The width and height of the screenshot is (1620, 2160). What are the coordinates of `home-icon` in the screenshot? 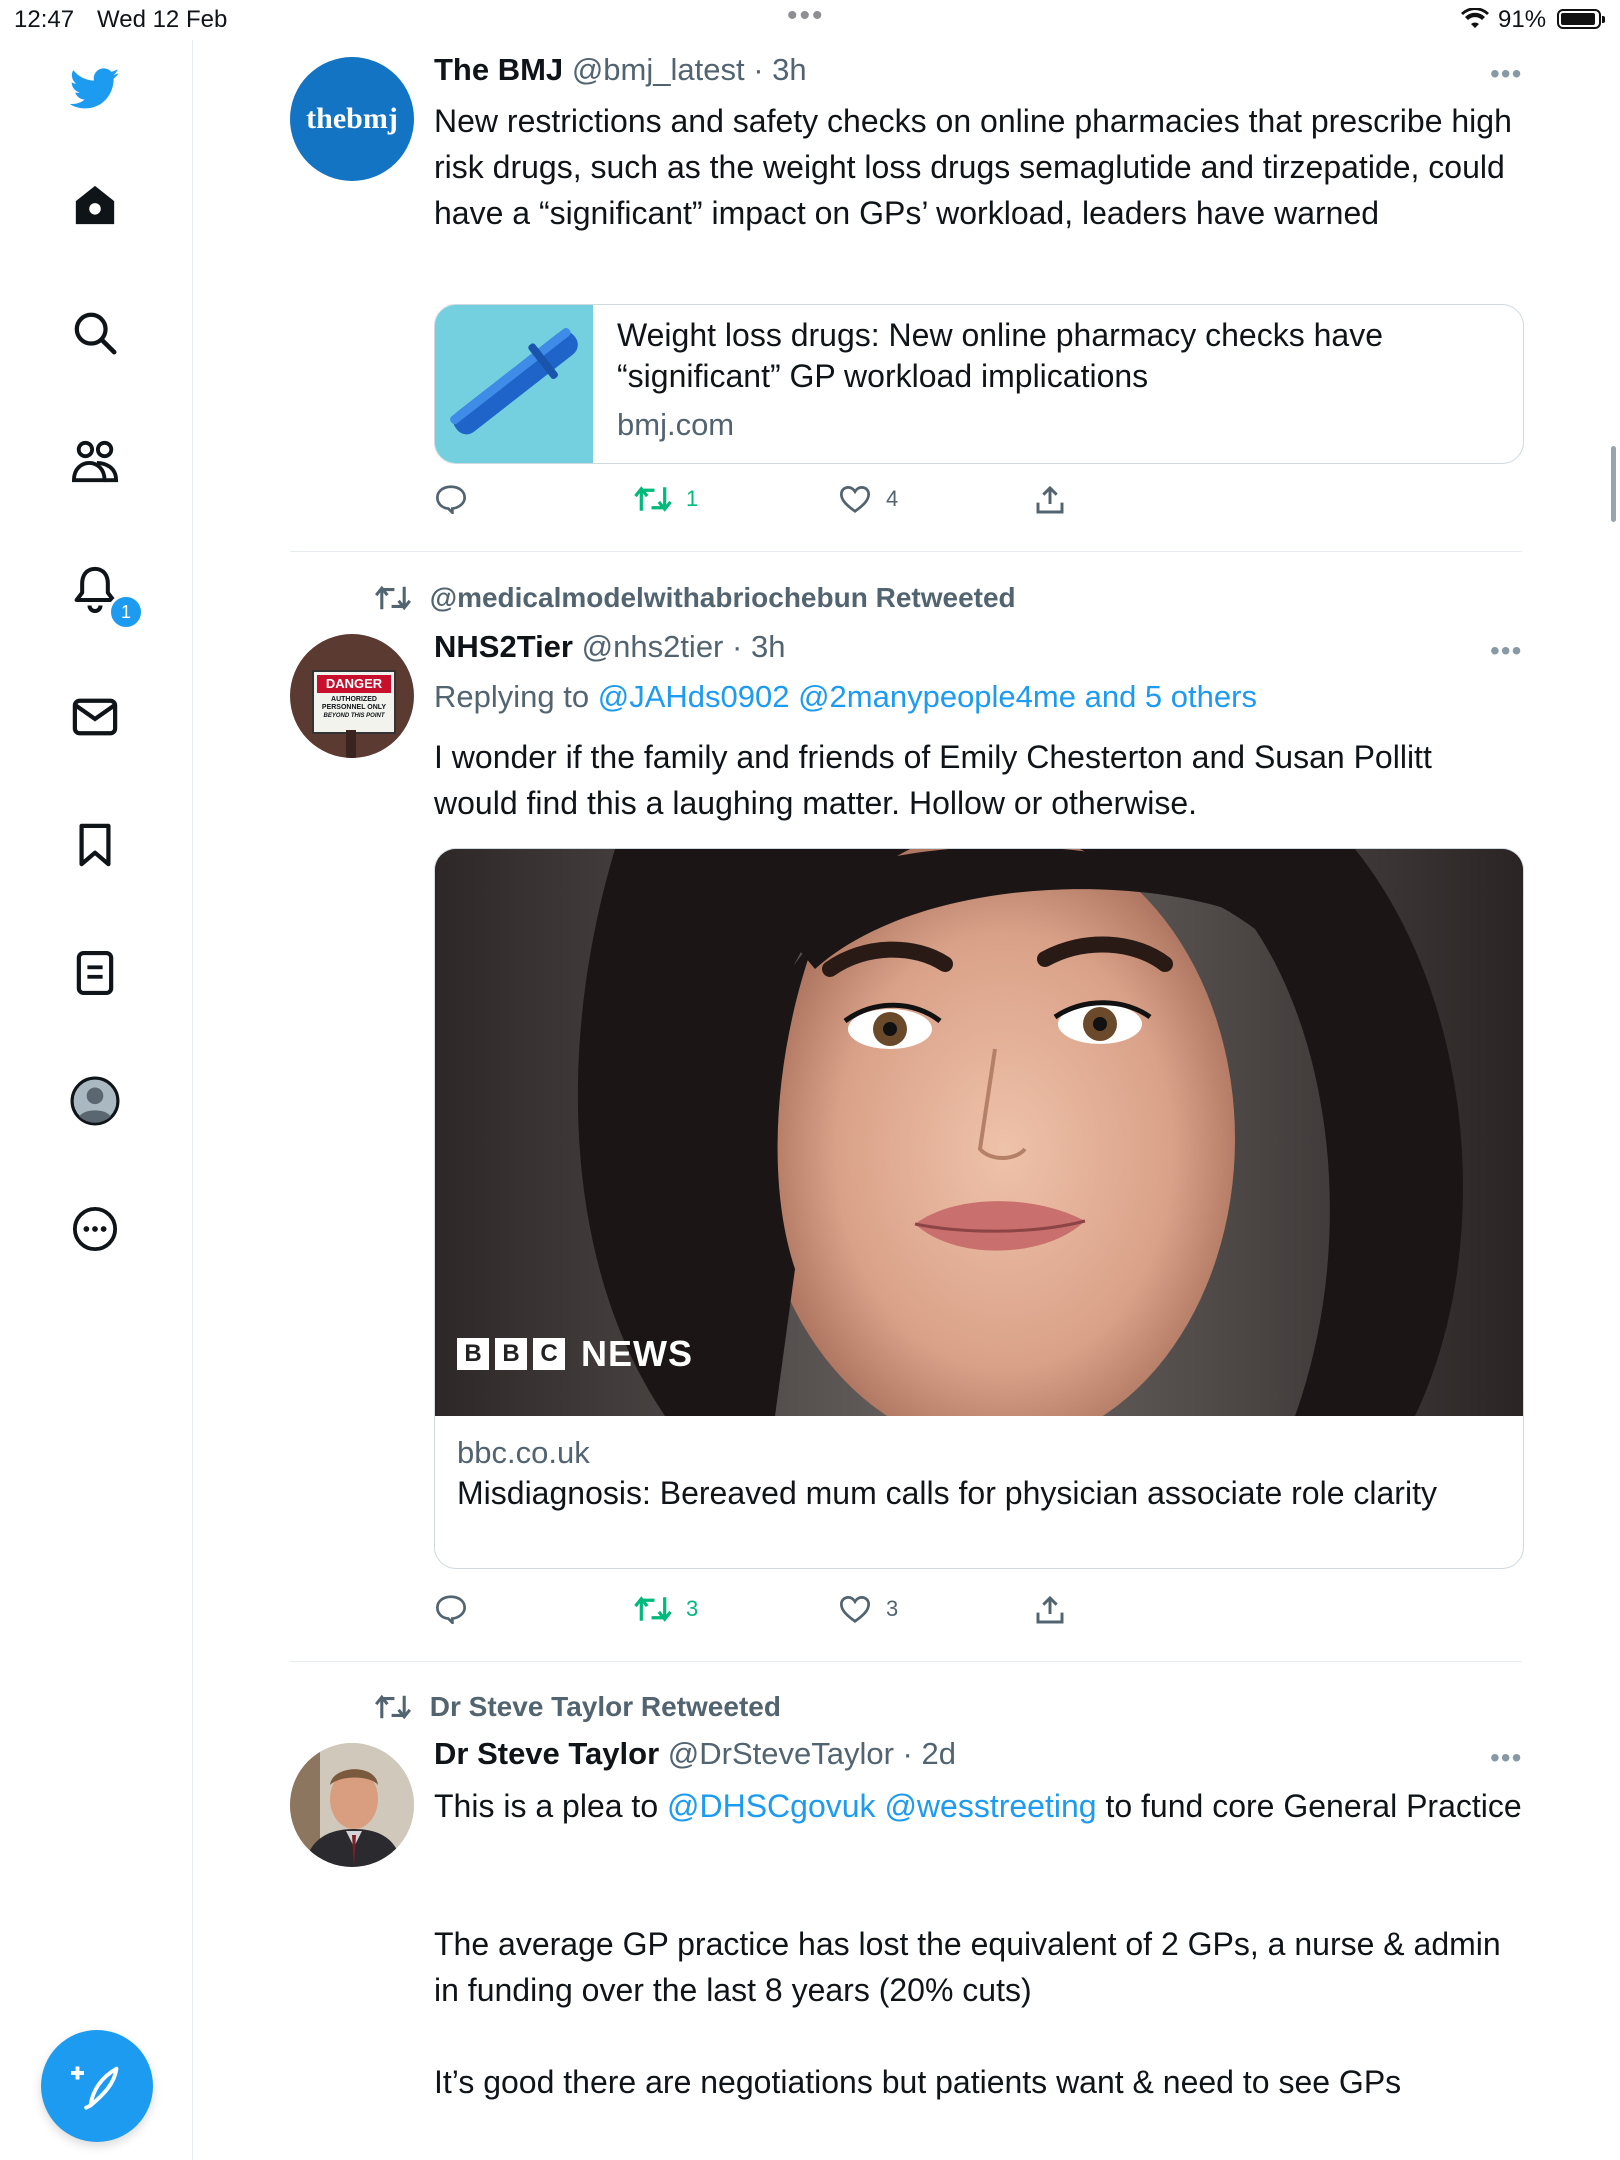 It's located at (95, 205).